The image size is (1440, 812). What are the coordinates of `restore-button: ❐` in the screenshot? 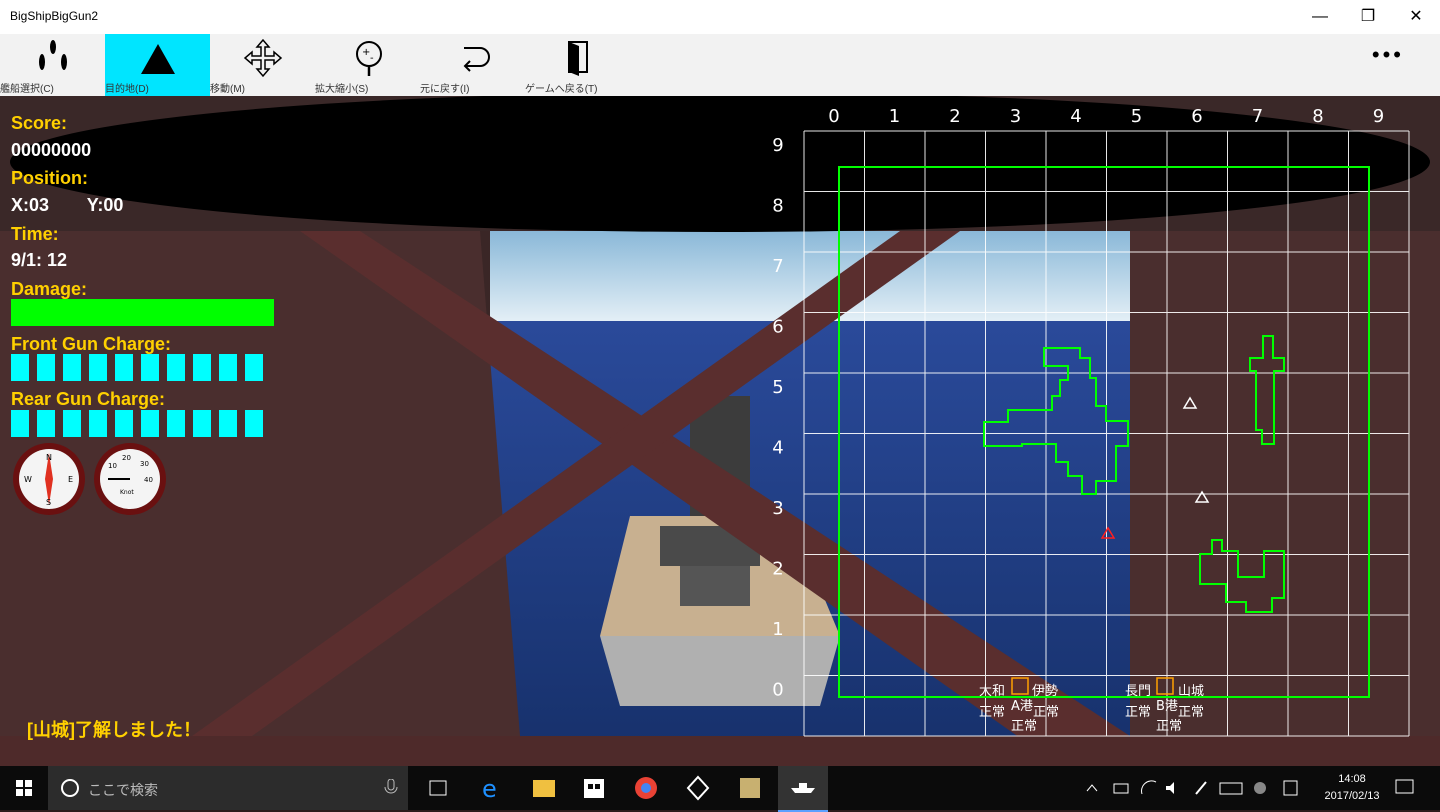 It's located at (1368, 17).